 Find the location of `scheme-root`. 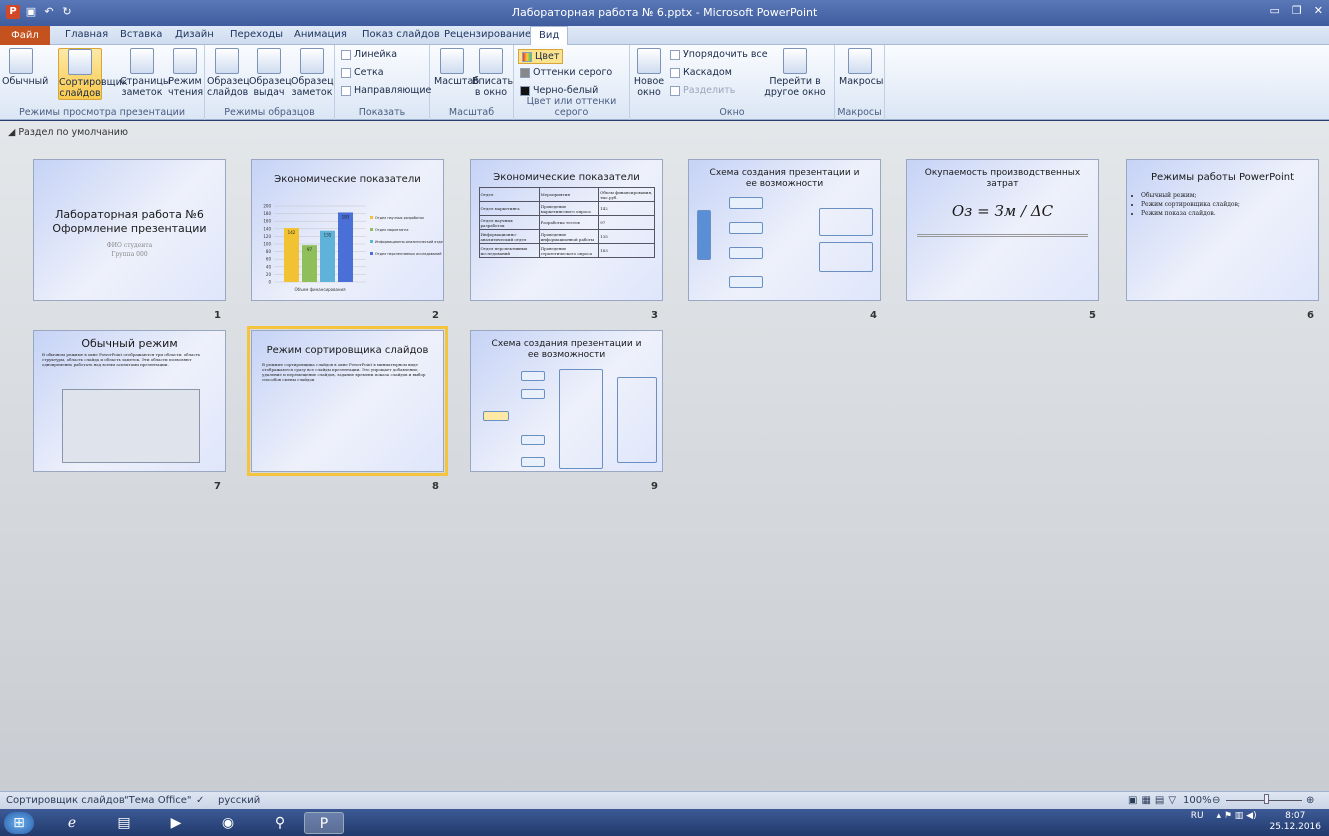

scheme-root is located at coordinates (496, 416).